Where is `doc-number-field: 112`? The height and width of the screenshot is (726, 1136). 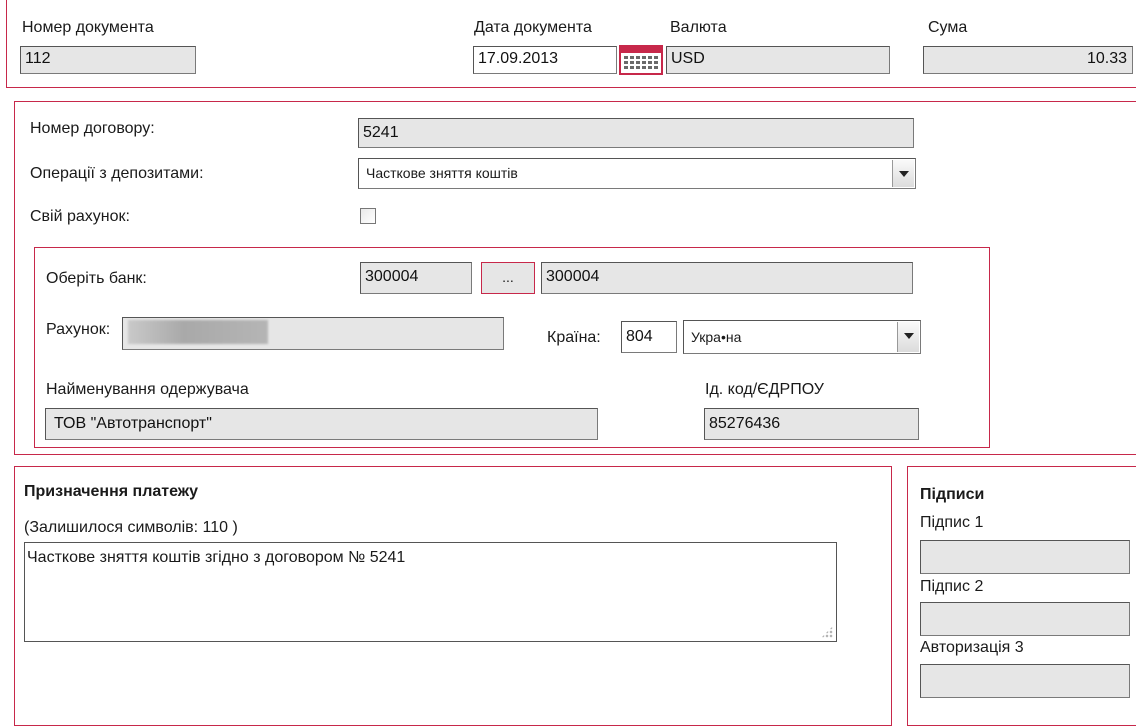 doc-number-field: 112 is located at coordinates (108, 60).